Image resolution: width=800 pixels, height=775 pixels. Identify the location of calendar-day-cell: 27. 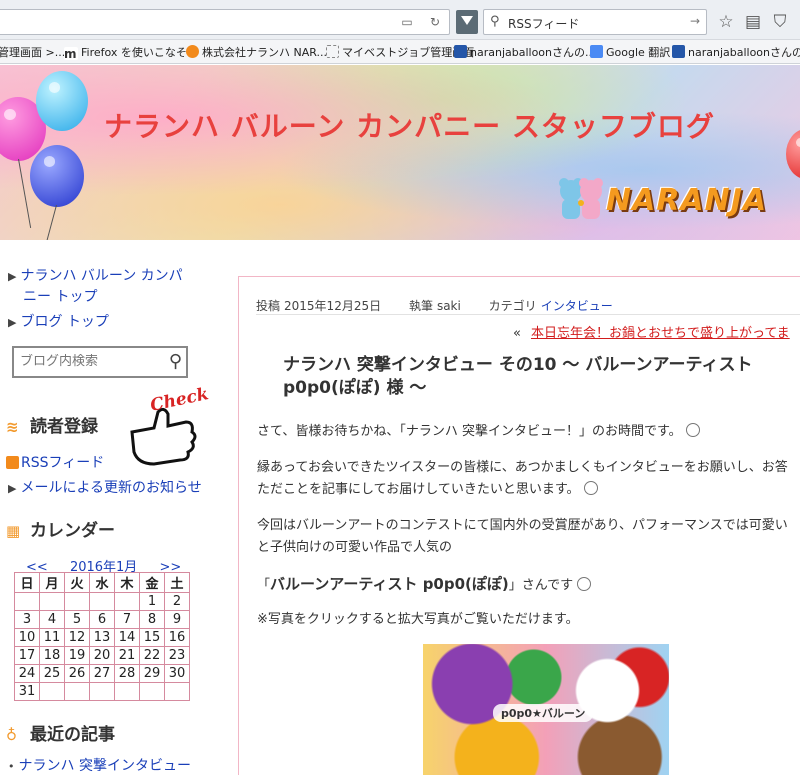
(102, 673).